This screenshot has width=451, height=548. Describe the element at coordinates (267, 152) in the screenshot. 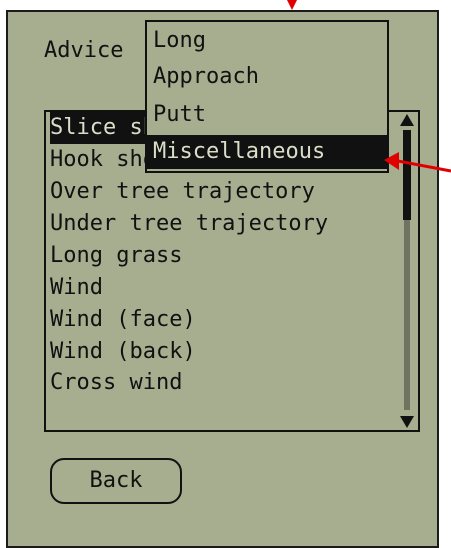

I see `dropdown-item-miscellaneous: Miscellaneous` at that location.